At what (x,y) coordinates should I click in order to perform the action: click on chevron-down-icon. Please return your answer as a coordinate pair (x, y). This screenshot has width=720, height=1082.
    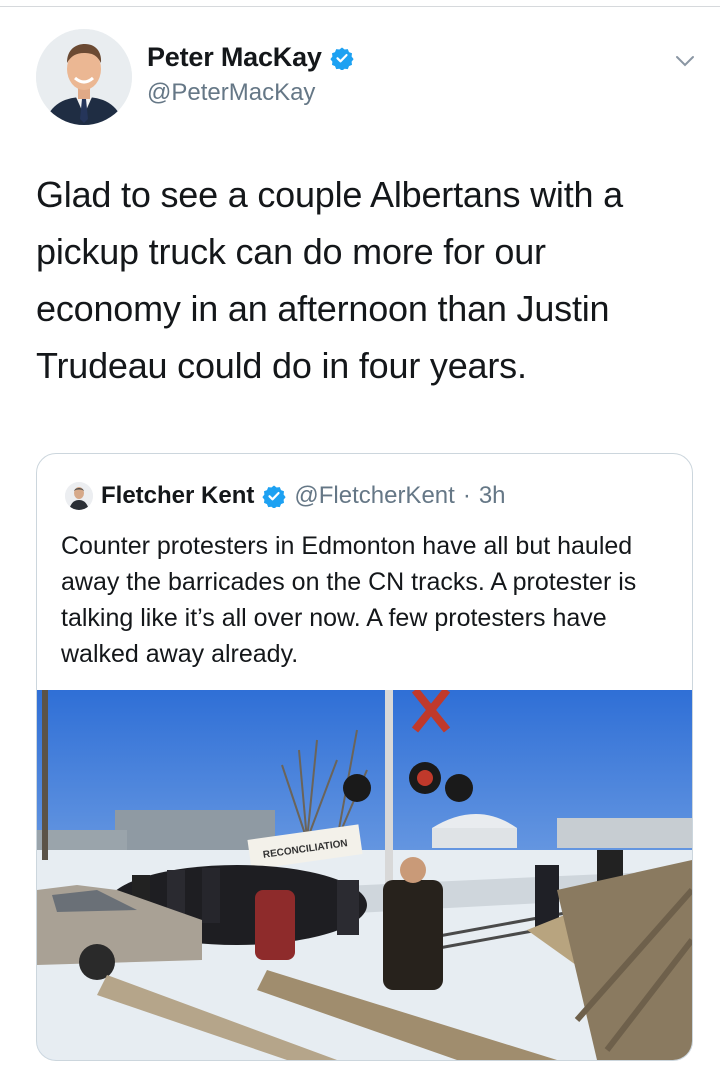
    Looking at the image, I should click on (685, 61).